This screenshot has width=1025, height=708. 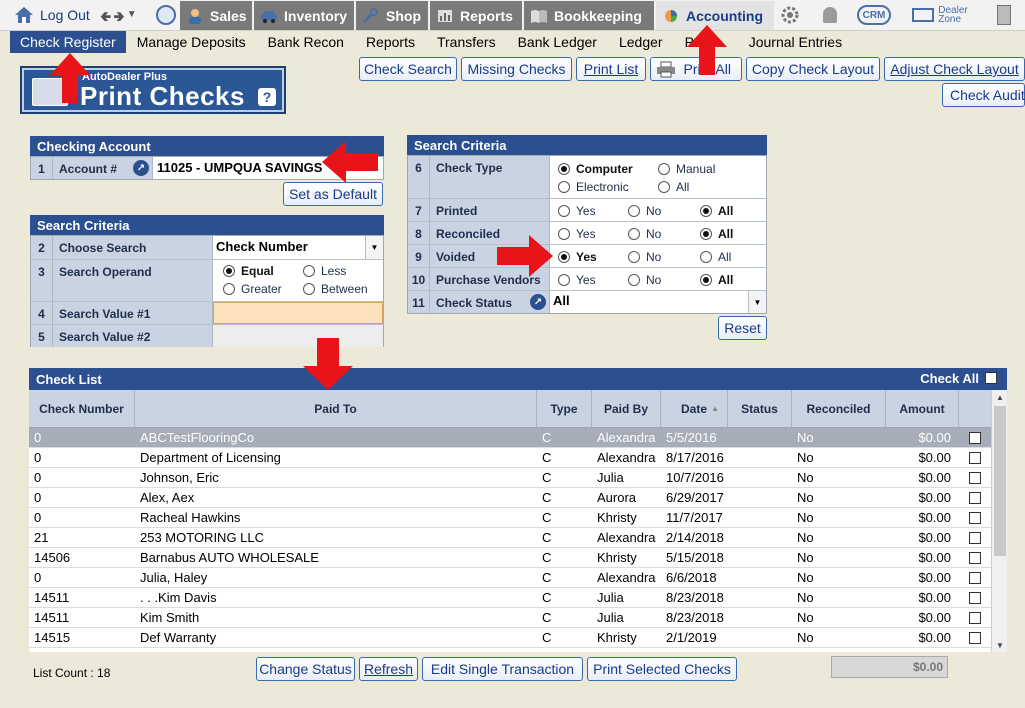 I want to click on check-type-manual-radio: Manual, so click(x=686, y=169).